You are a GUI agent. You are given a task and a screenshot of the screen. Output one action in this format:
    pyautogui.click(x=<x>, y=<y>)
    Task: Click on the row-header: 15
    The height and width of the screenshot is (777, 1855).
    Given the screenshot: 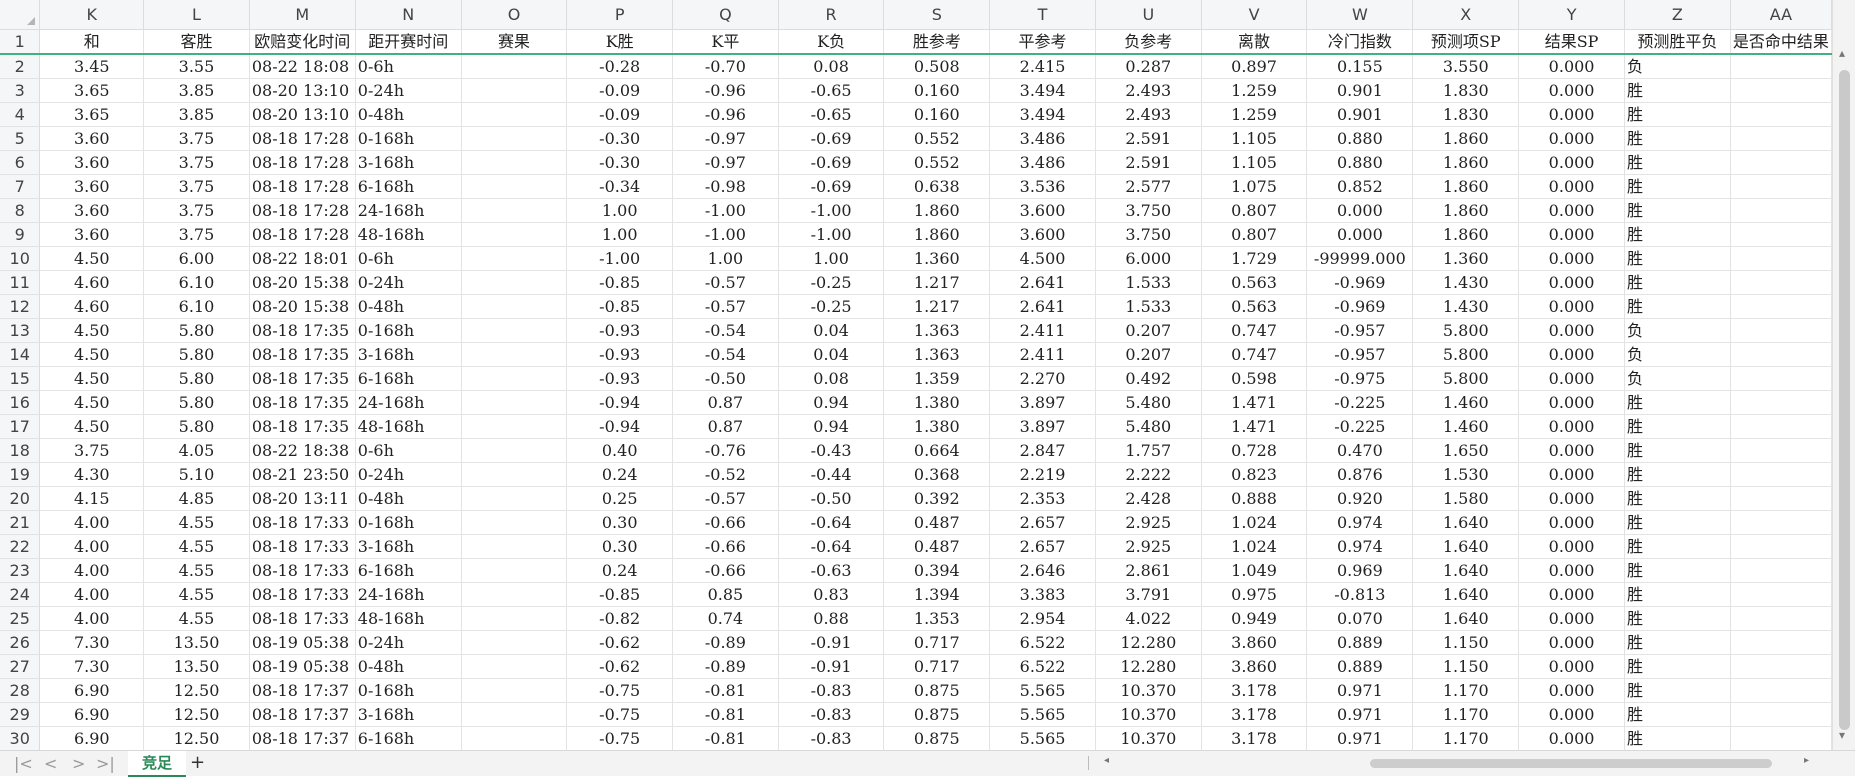 What is the action you would take?
    pyautogui.click(x=20, y=378)
    